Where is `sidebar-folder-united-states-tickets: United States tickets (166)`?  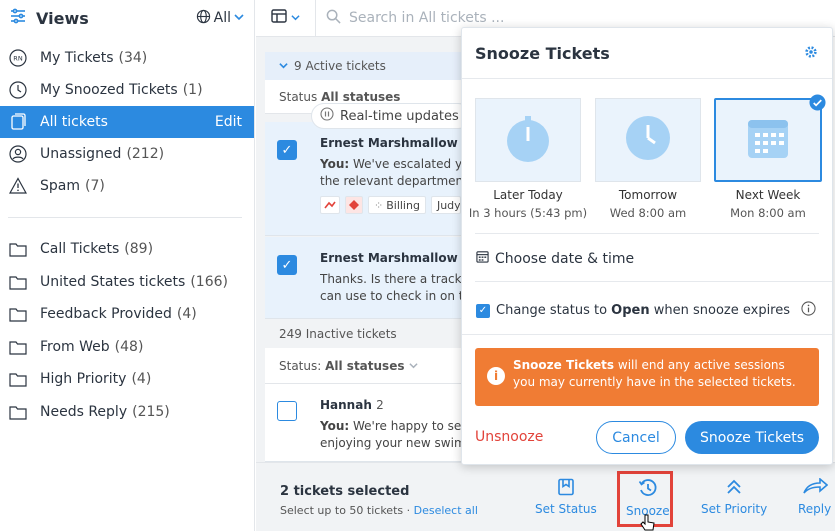
sidebar-folder-united-states-tickets: United States tickets (166) is located at coordinates (127, 282).